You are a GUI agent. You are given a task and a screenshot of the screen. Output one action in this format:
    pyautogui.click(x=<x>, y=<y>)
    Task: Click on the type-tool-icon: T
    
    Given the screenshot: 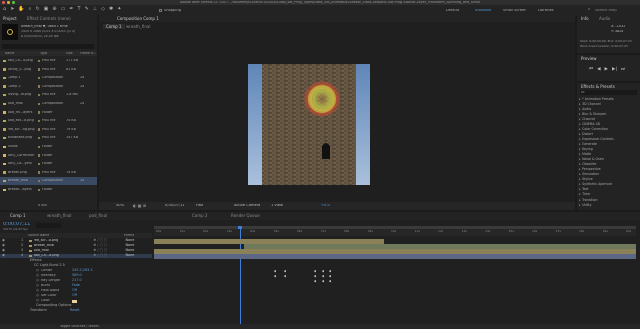 What is the action you would take?
    pyautogui.click(x=79, y=10)
    